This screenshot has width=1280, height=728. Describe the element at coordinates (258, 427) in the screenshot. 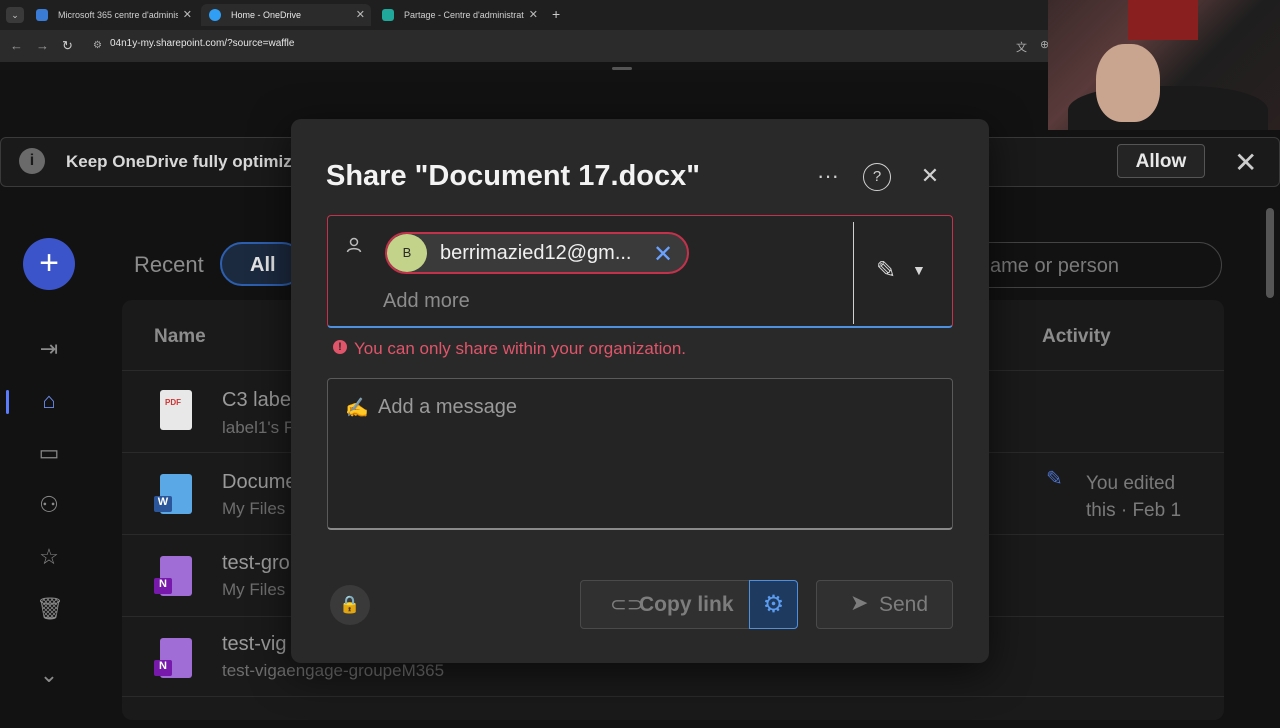

I see `file-location: label1's F` at that location.